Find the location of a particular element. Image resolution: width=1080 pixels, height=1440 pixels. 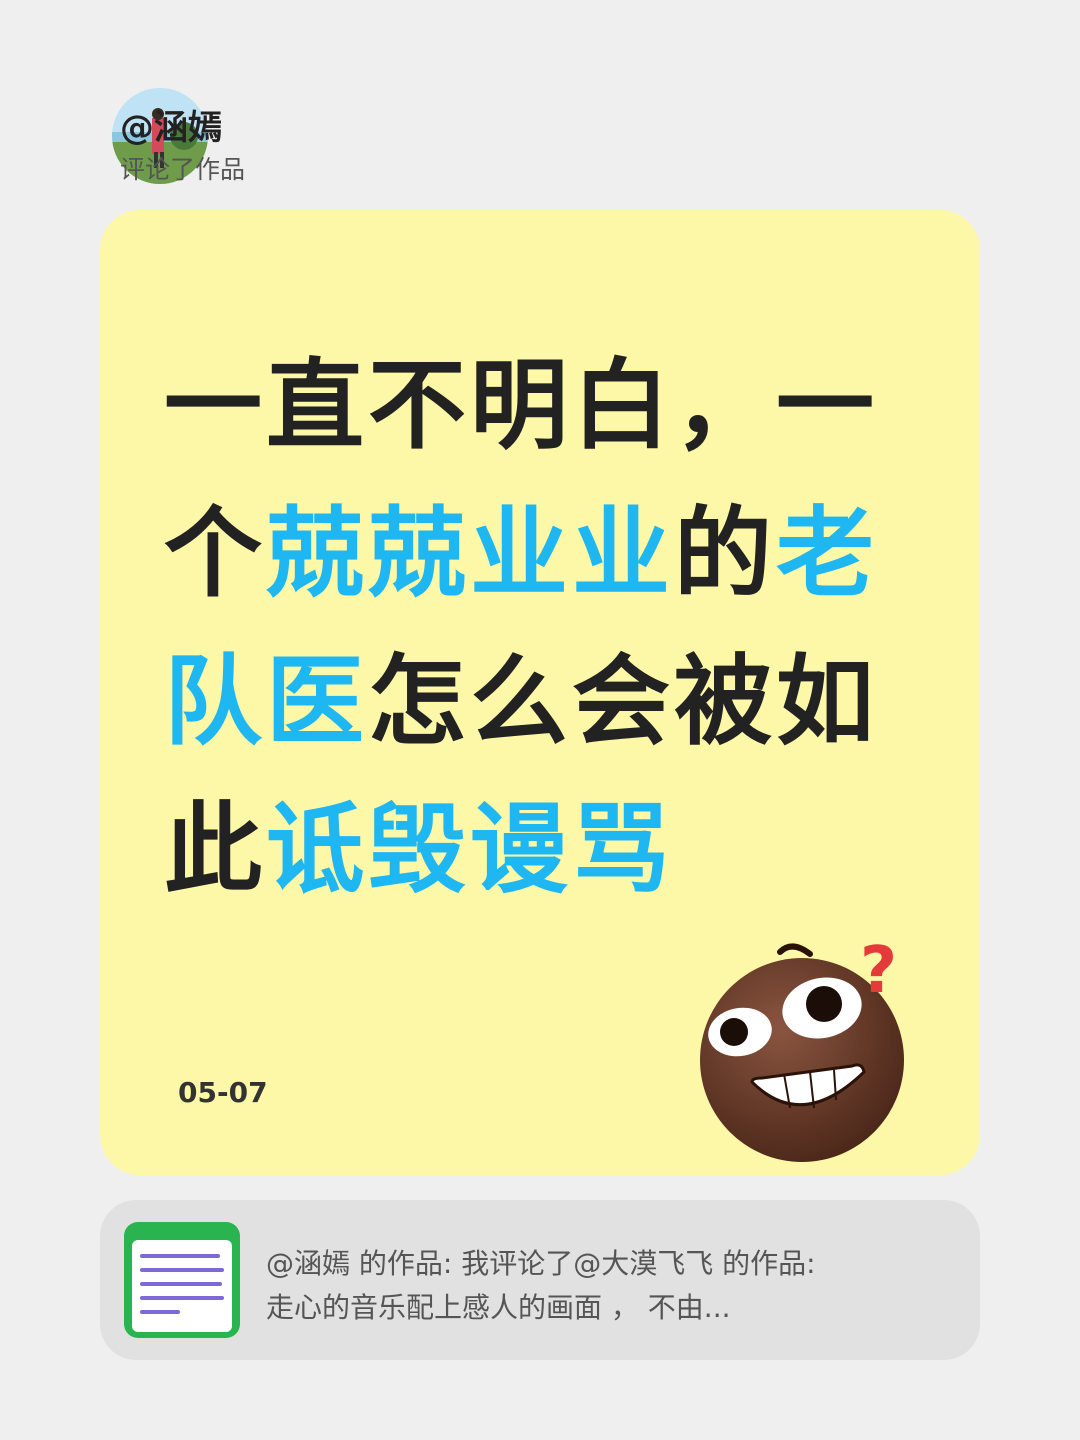

headline-segment: 此 is located at coordinates (215, 850).